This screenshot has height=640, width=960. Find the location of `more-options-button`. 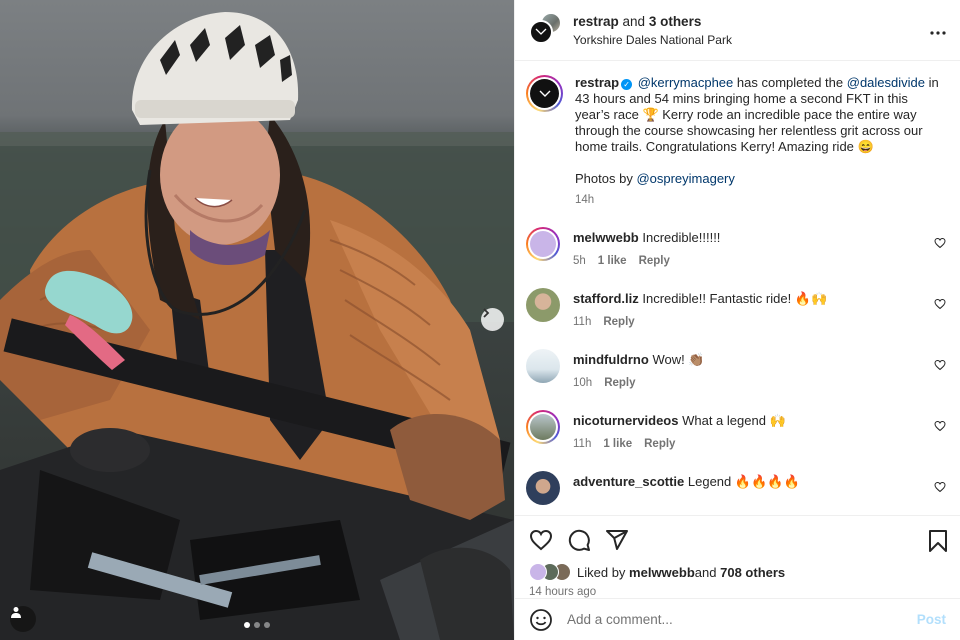

more-options-button is located at coordinates (938, 29).